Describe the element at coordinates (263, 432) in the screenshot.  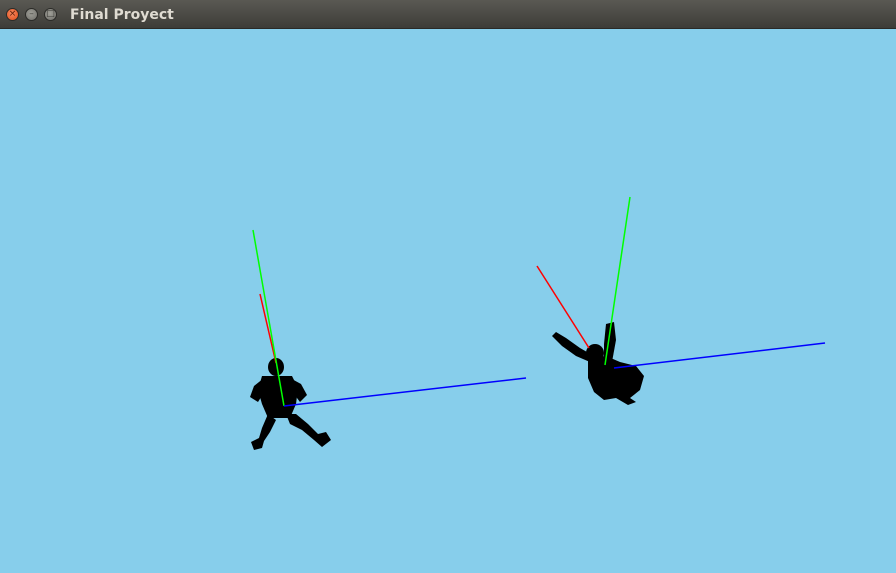
I see `figure-left-leg-left` at that location.